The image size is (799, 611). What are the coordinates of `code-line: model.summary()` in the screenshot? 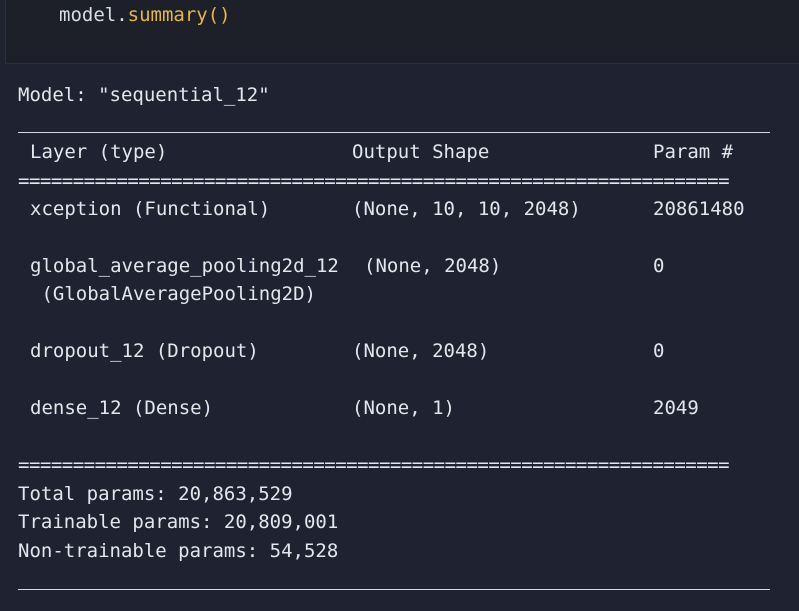 It's located at (145, 15).